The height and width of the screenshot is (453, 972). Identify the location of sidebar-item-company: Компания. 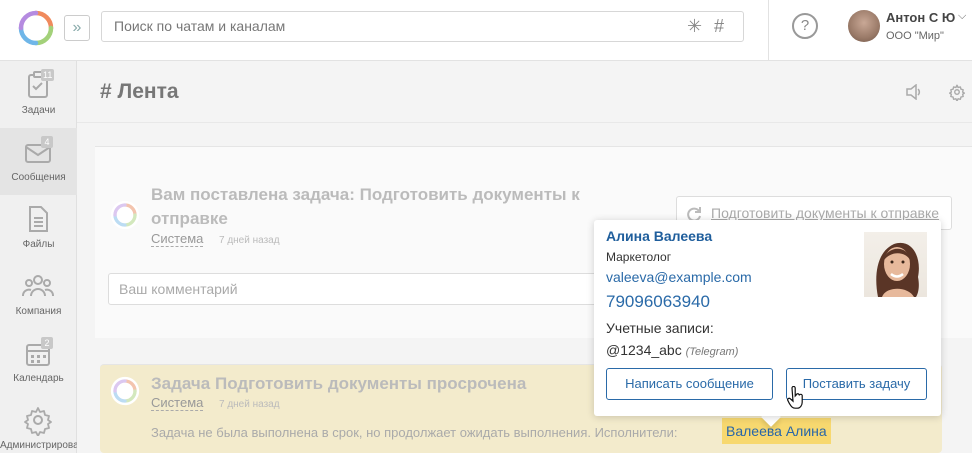
(38, 295).